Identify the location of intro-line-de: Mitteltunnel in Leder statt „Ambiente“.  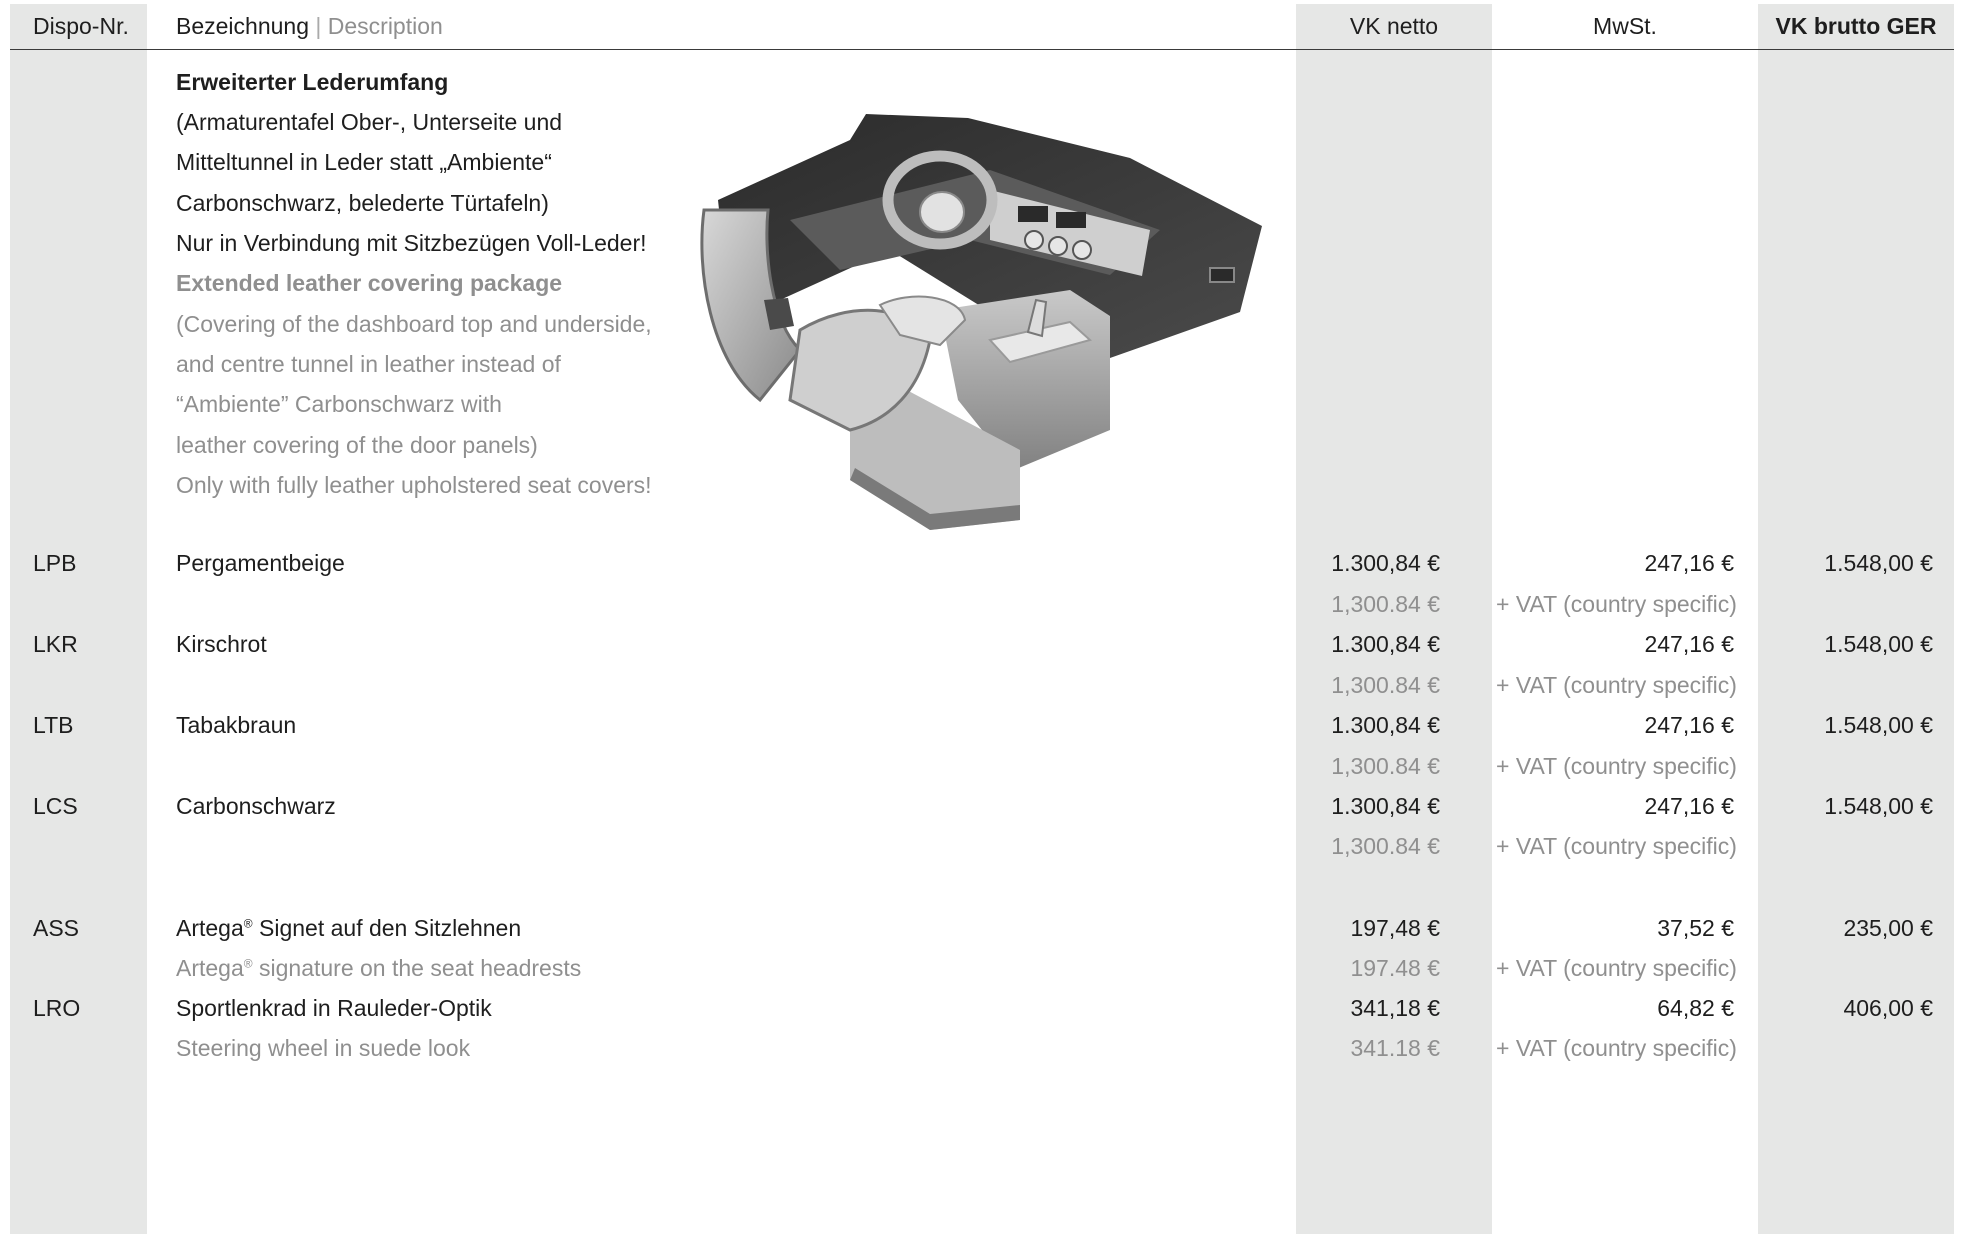
(364, 162).